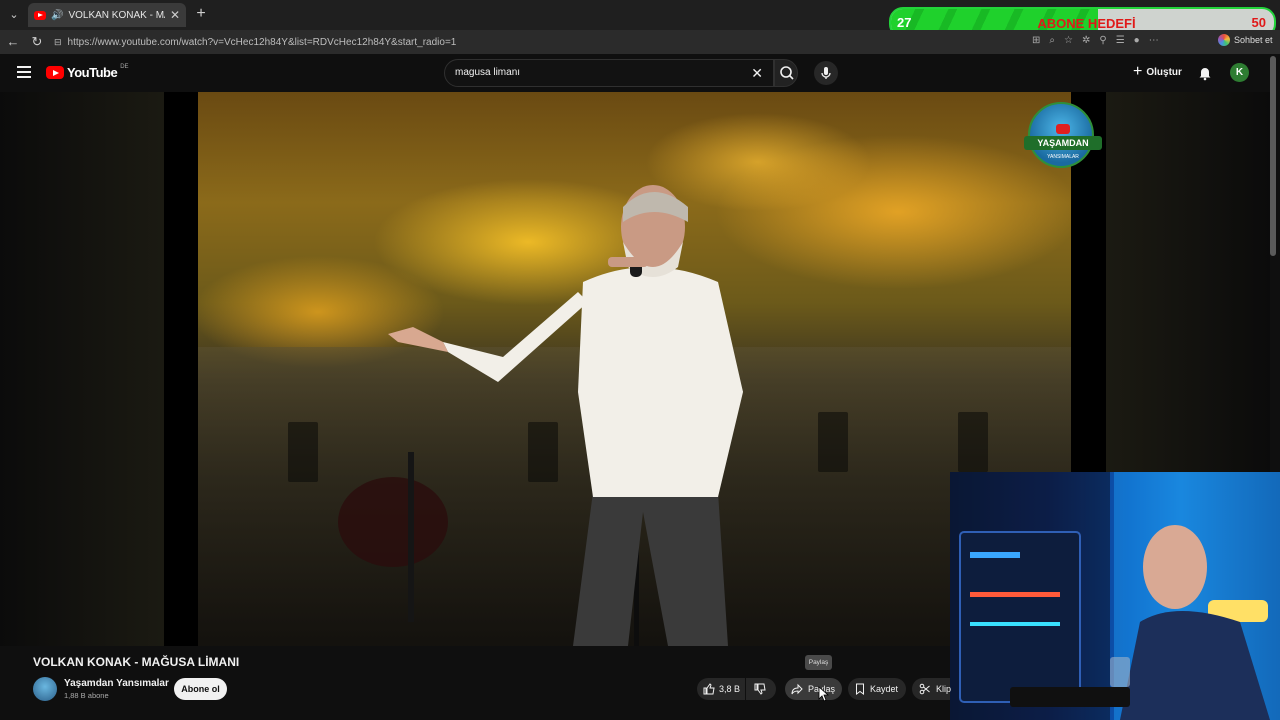 This screenshot has height=720, width=1280. I want to click on browser-tab: 🔊 VOLKAN KONAK - MAĞUSA L ✕, so click(107, 15).